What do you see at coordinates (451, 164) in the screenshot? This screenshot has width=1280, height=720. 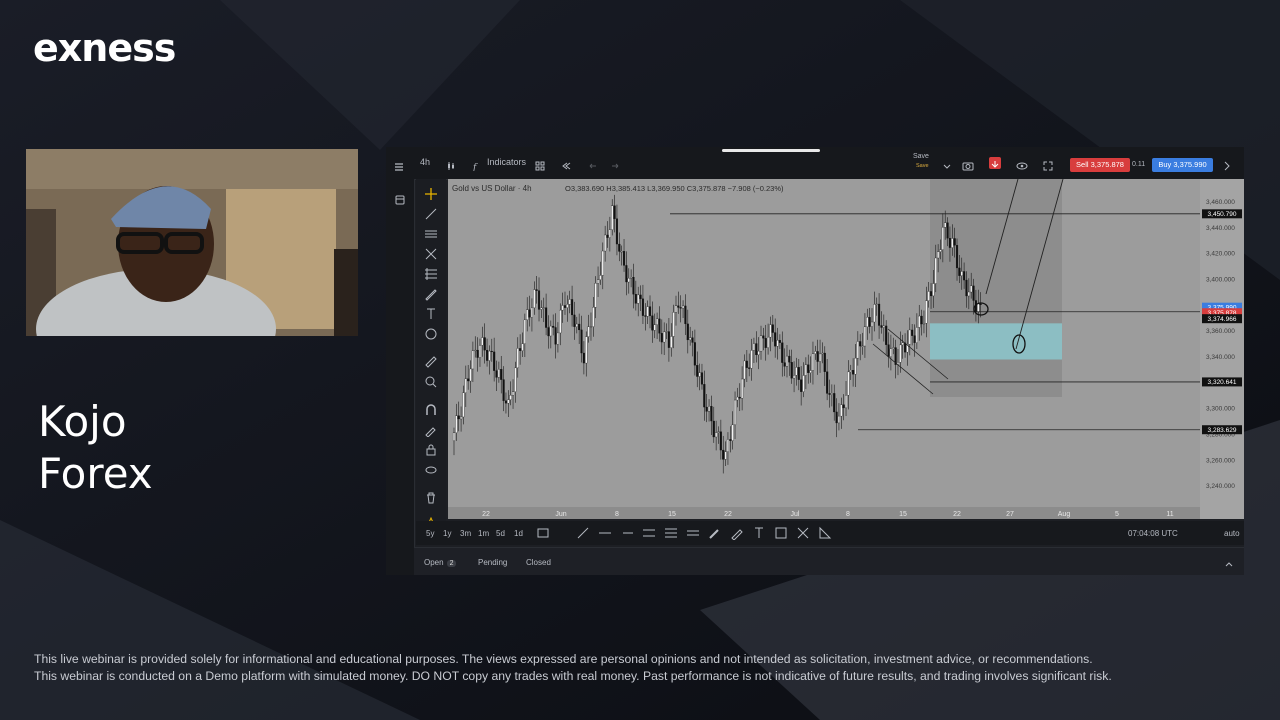 I see `candle-type-icon` at bounding box center [451, 164].